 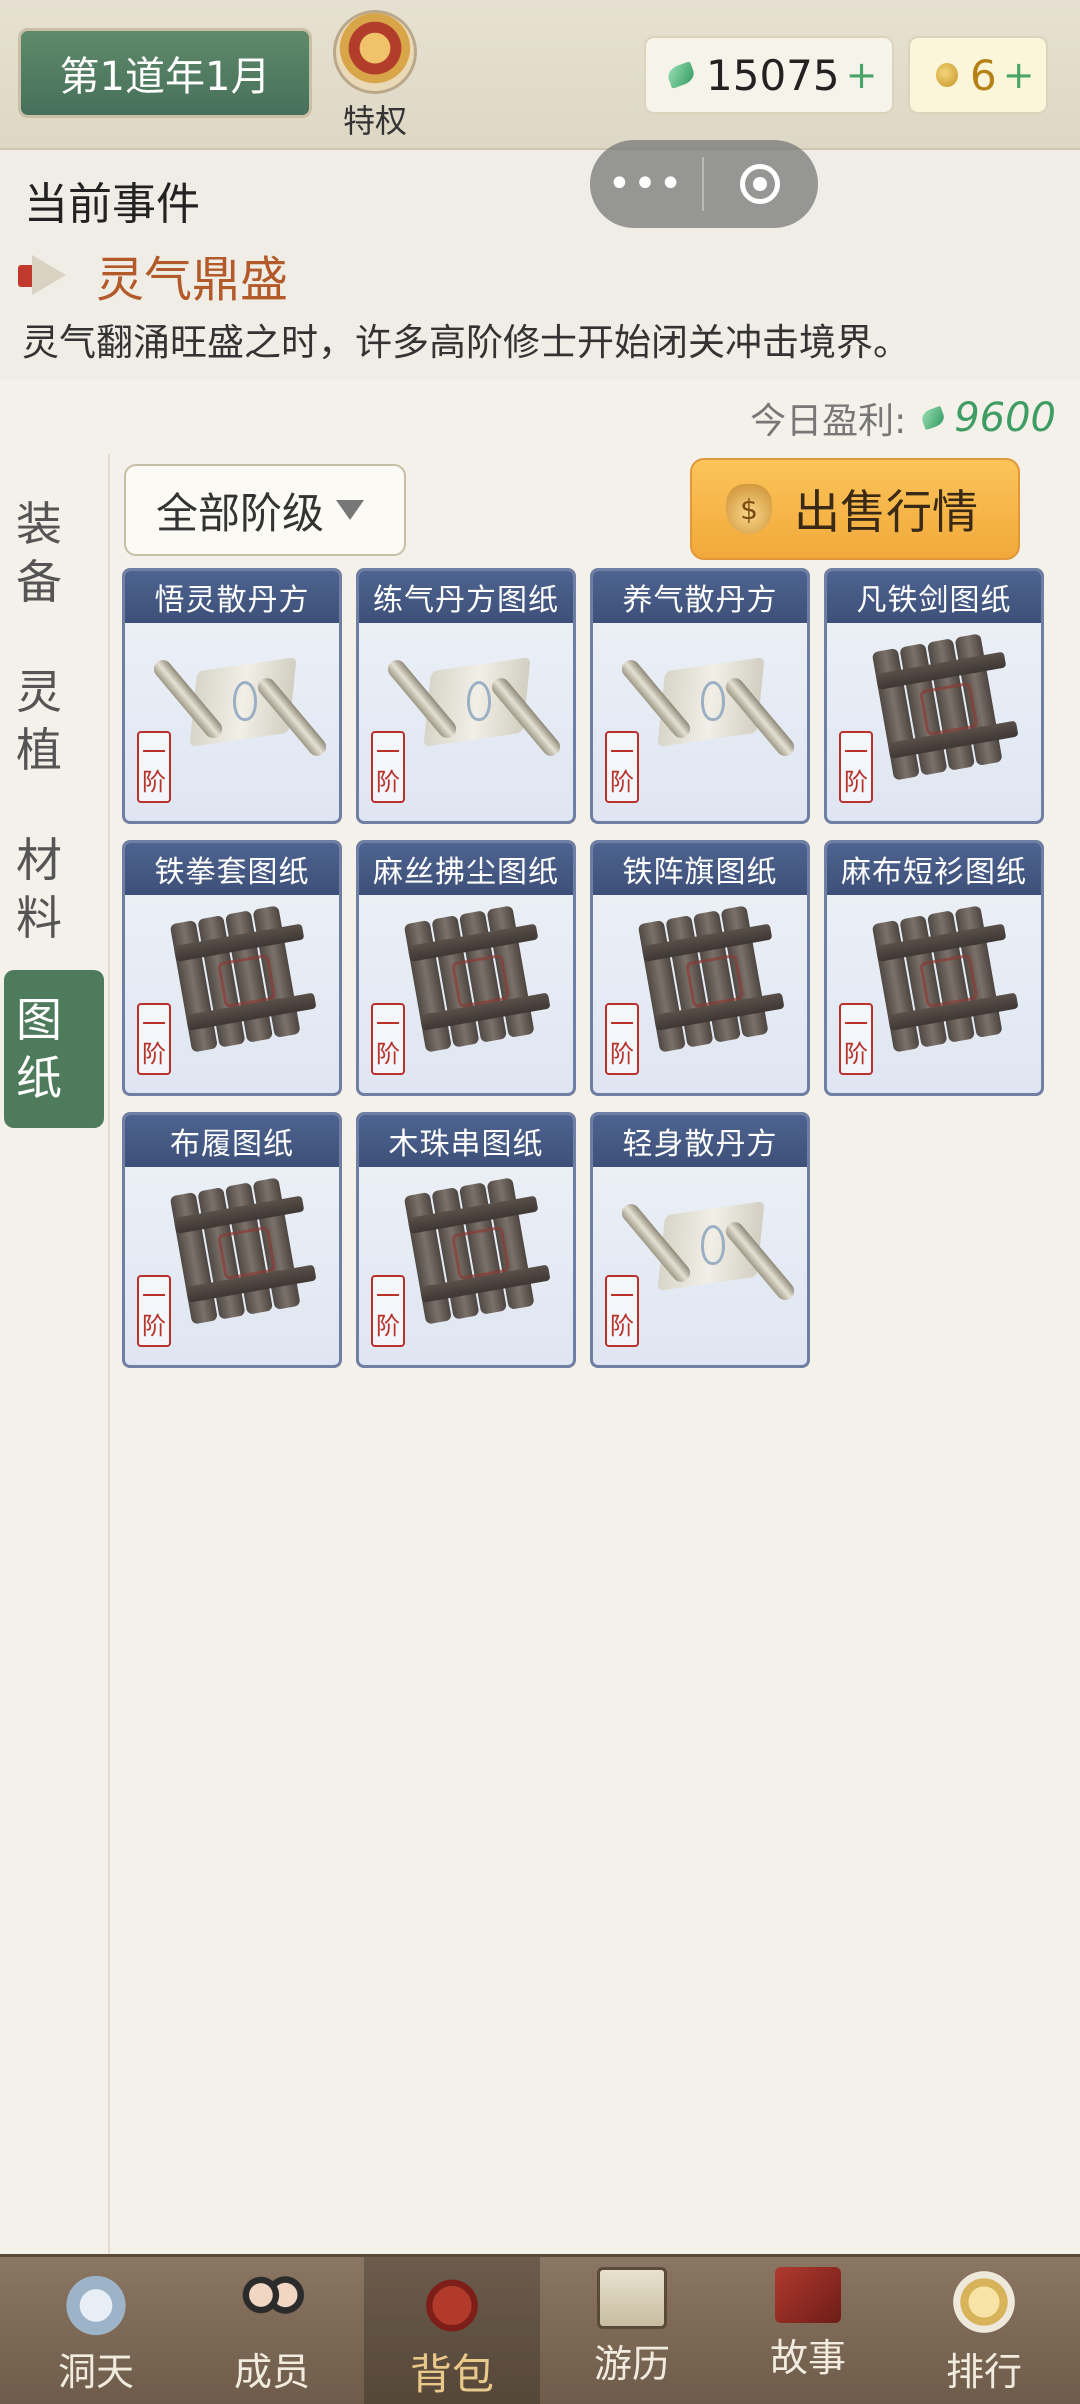 I want to click on cave-icon, so click(x=96, y=2302).